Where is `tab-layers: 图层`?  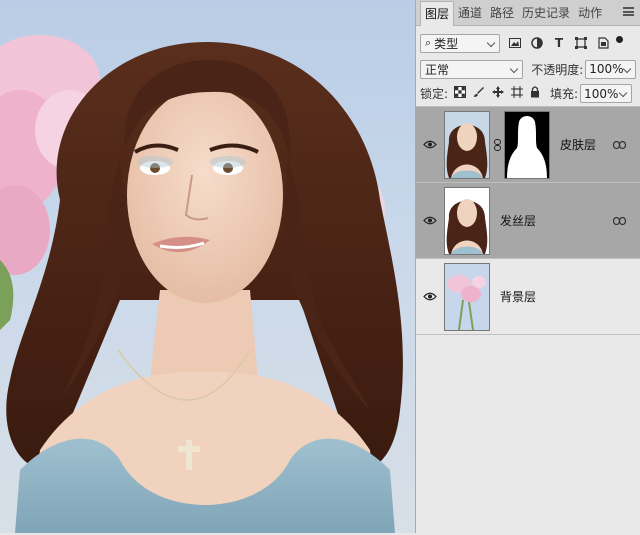
tab-layers: 图层 is located at coordinates (437, 13).